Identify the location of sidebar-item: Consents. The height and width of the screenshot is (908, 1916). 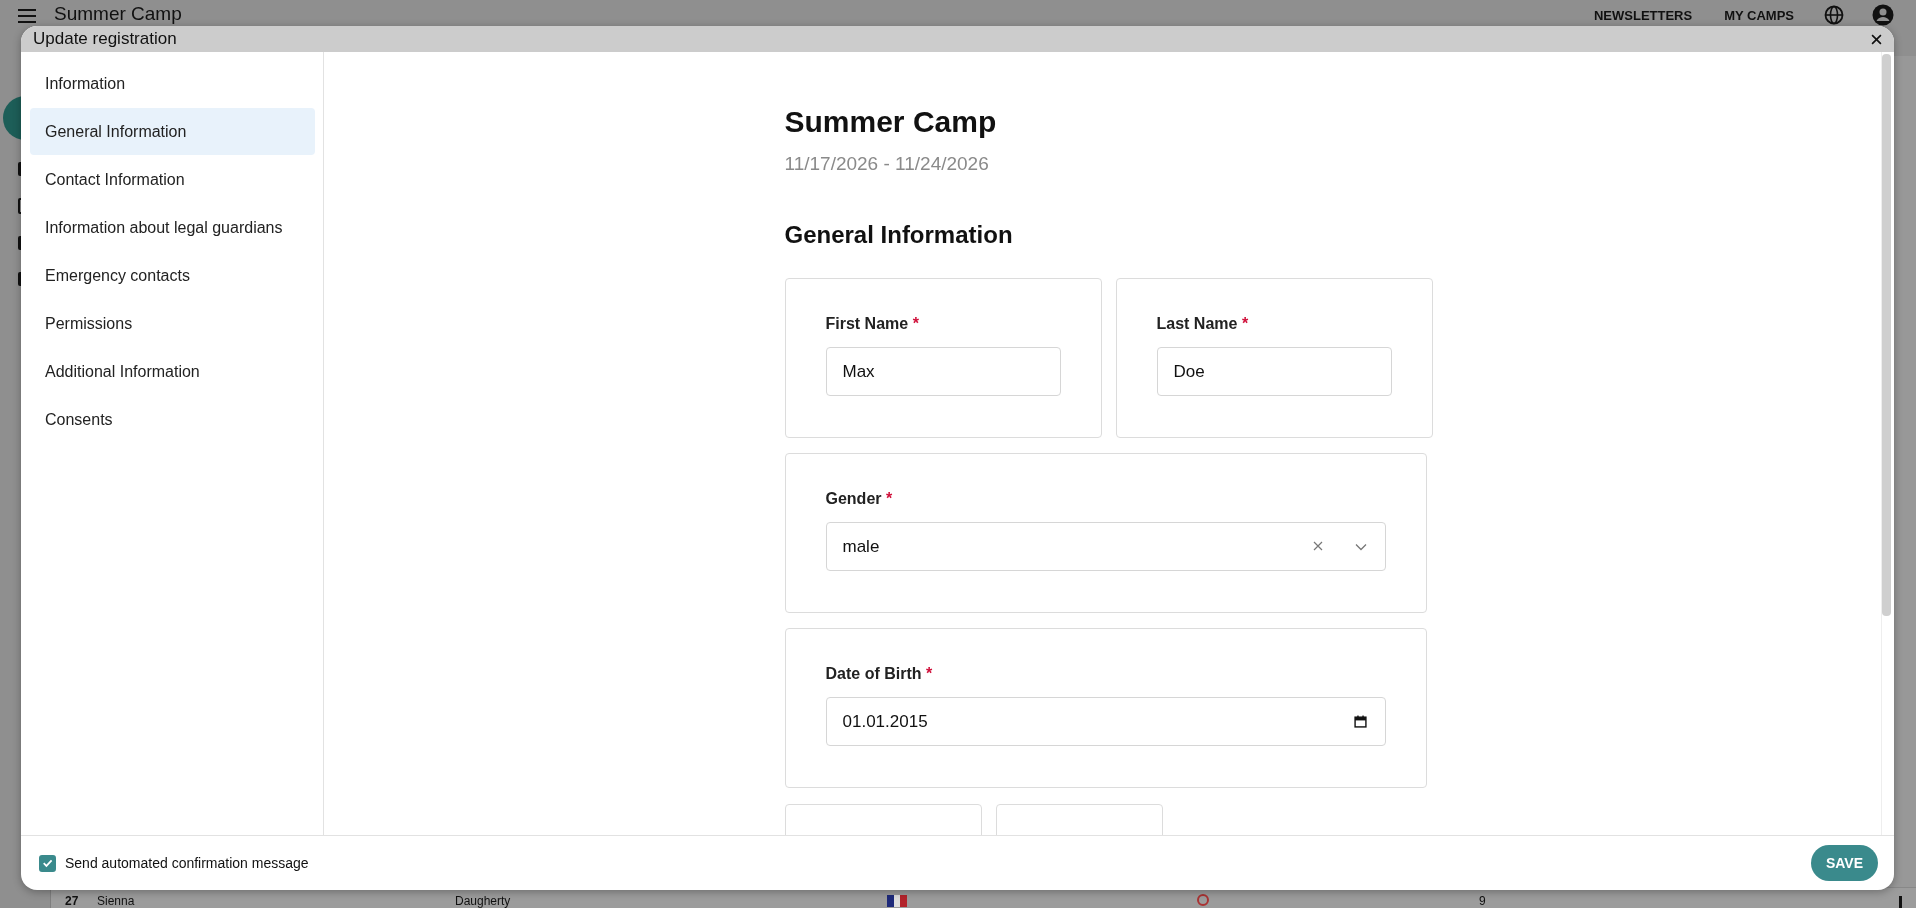
(172, 419).